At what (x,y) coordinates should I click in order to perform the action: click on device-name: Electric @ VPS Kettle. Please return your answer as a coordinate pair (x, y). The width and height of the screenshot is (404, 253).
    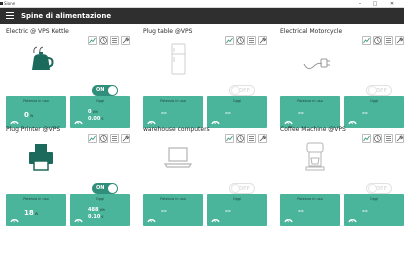
    Looking at the image, I should click on (37, 31).